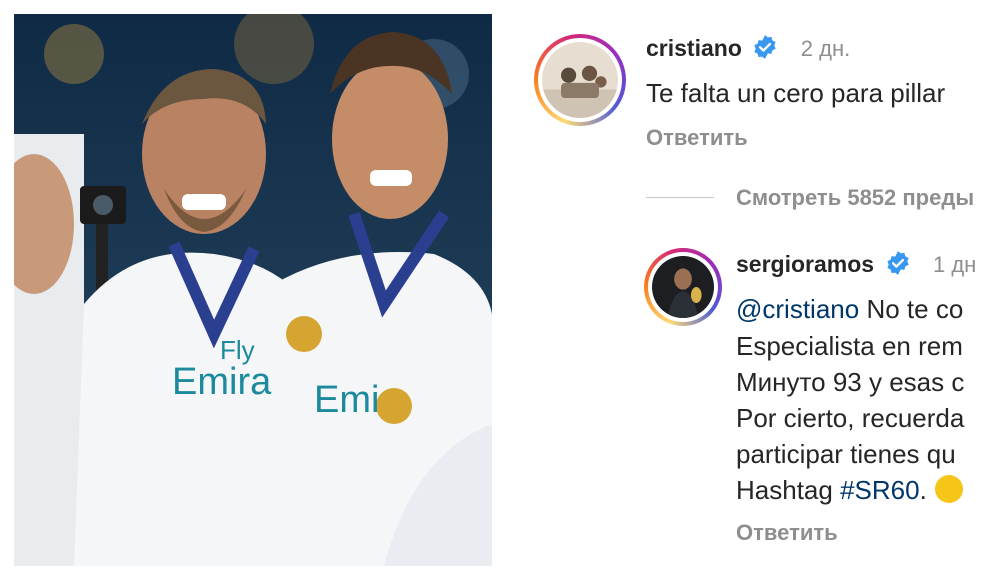 The width and height of the screenshot is (1000, 580). I want to click on jersey-text-fly: Fly, so click(237, 350).